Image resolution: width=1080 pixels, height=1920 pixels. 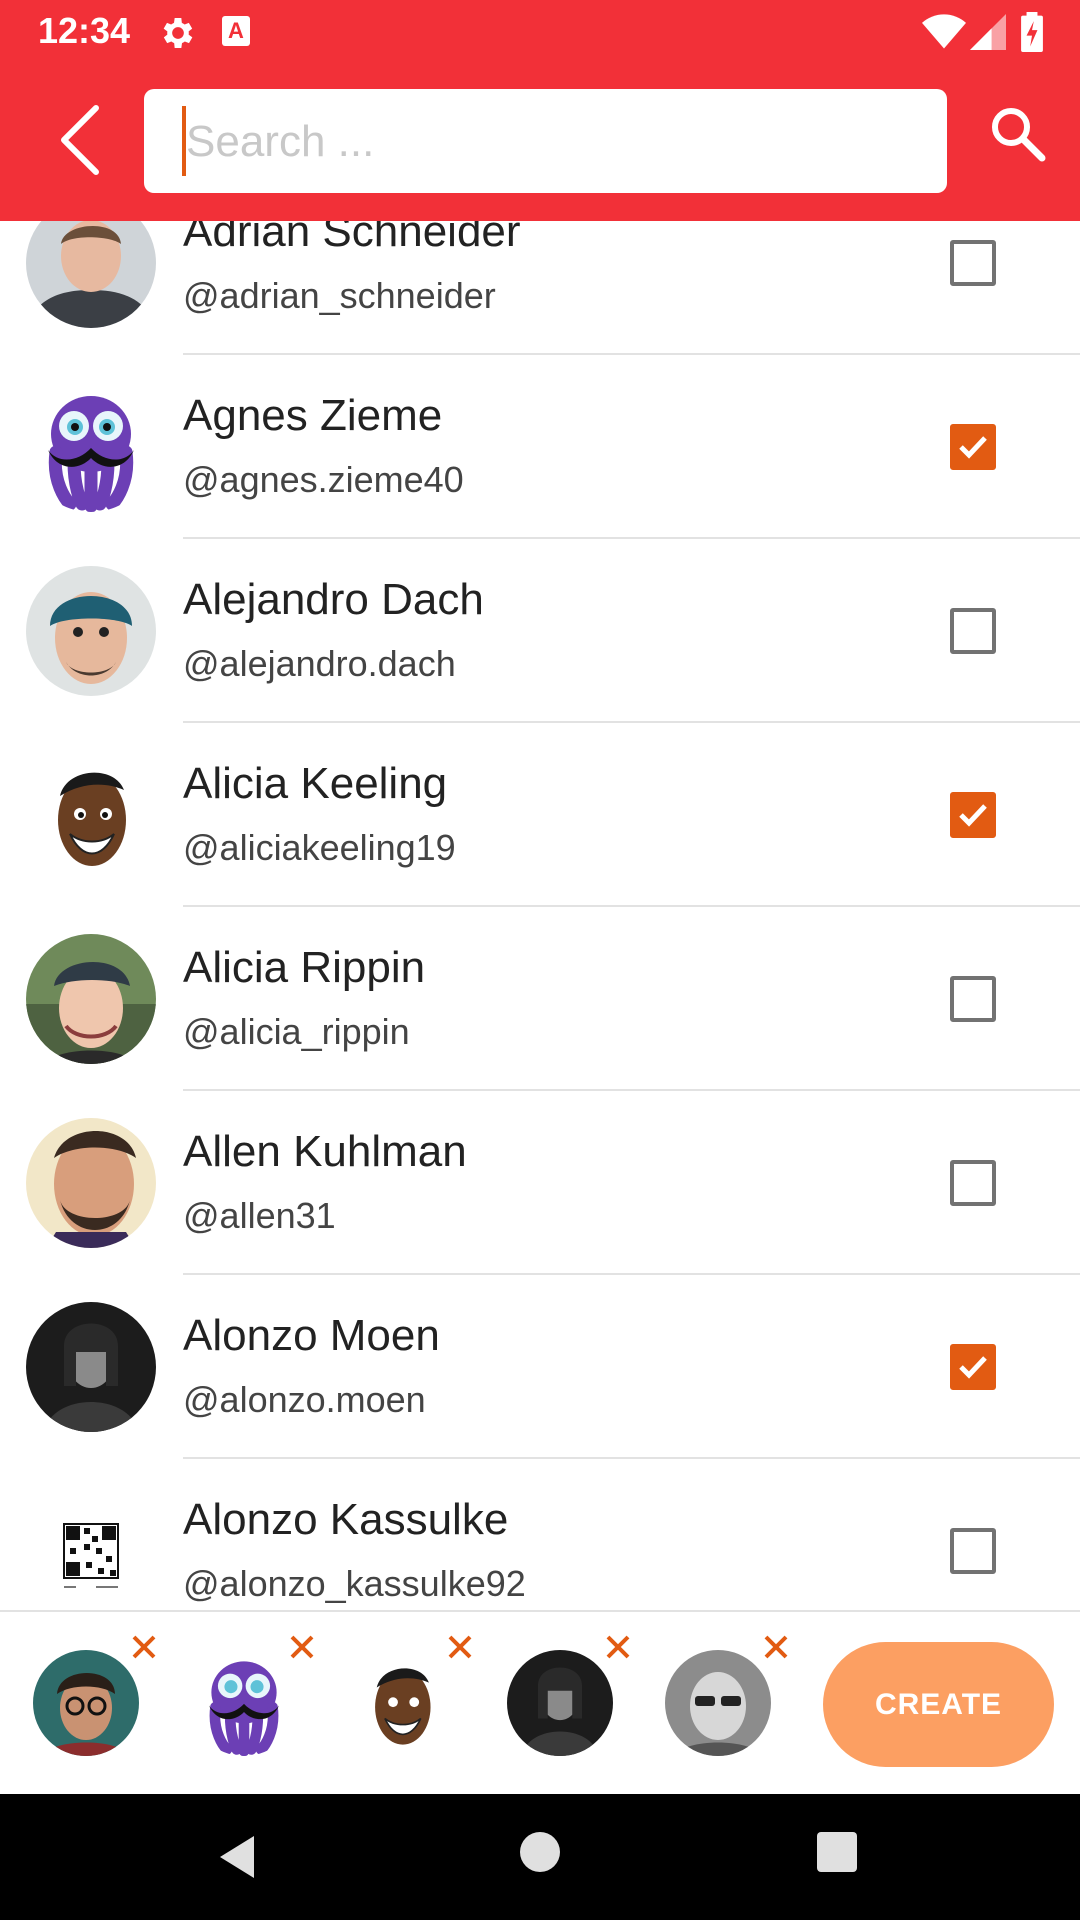 What do you see at coordinates (304, 967) in the screenshot?
I see `contact-name: Alicia Rippin` at bounding box center [304, 967].